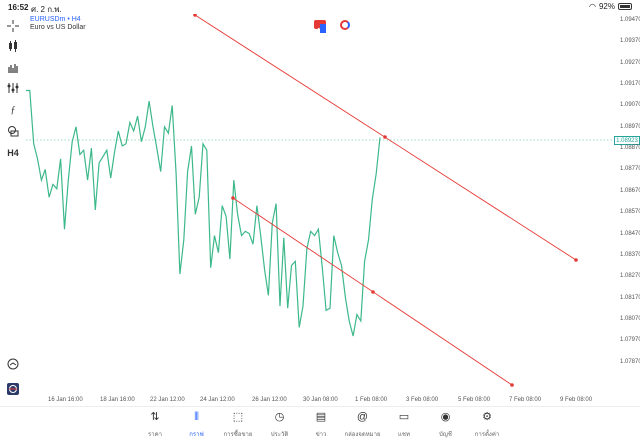  I want to click on current-price-label: 1.08923, so click(627, 140).